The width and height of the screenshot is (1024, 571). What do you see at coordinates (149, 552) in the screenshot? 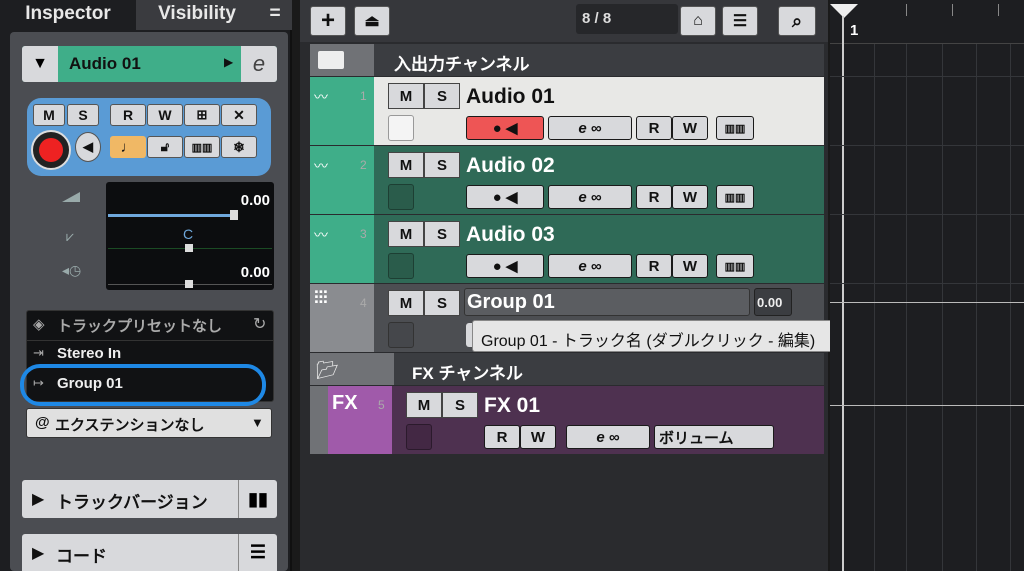
I see `chord-section: ▶ コード ☰` at bounding box center [149, 552].